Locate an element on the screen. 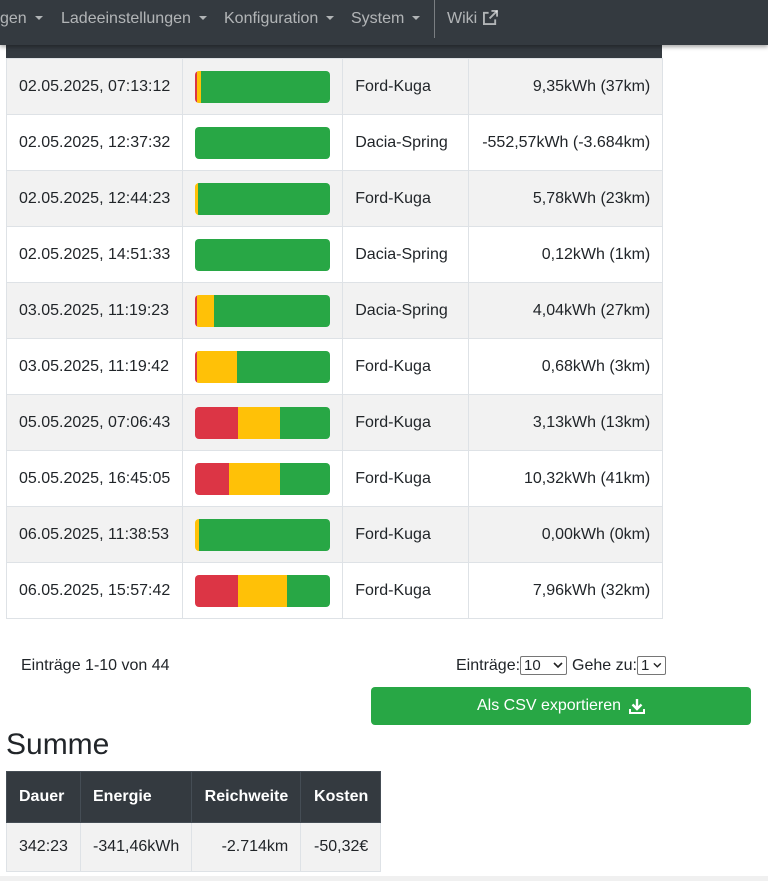 The image size is (768, 881). summary-header-energie: Energie is located at coordinates (136, 797).